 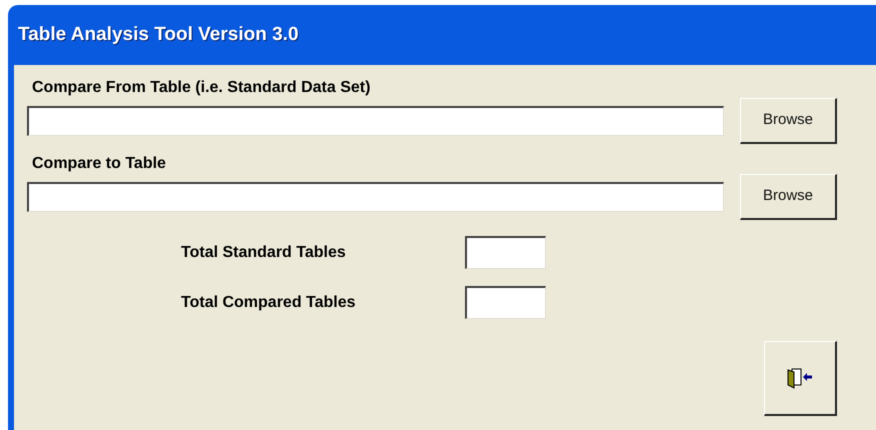 What do you see at coordinates (99, 164) in the screenshot?
I see `field-label: Compare to Table` at bounding box center [99, 164].